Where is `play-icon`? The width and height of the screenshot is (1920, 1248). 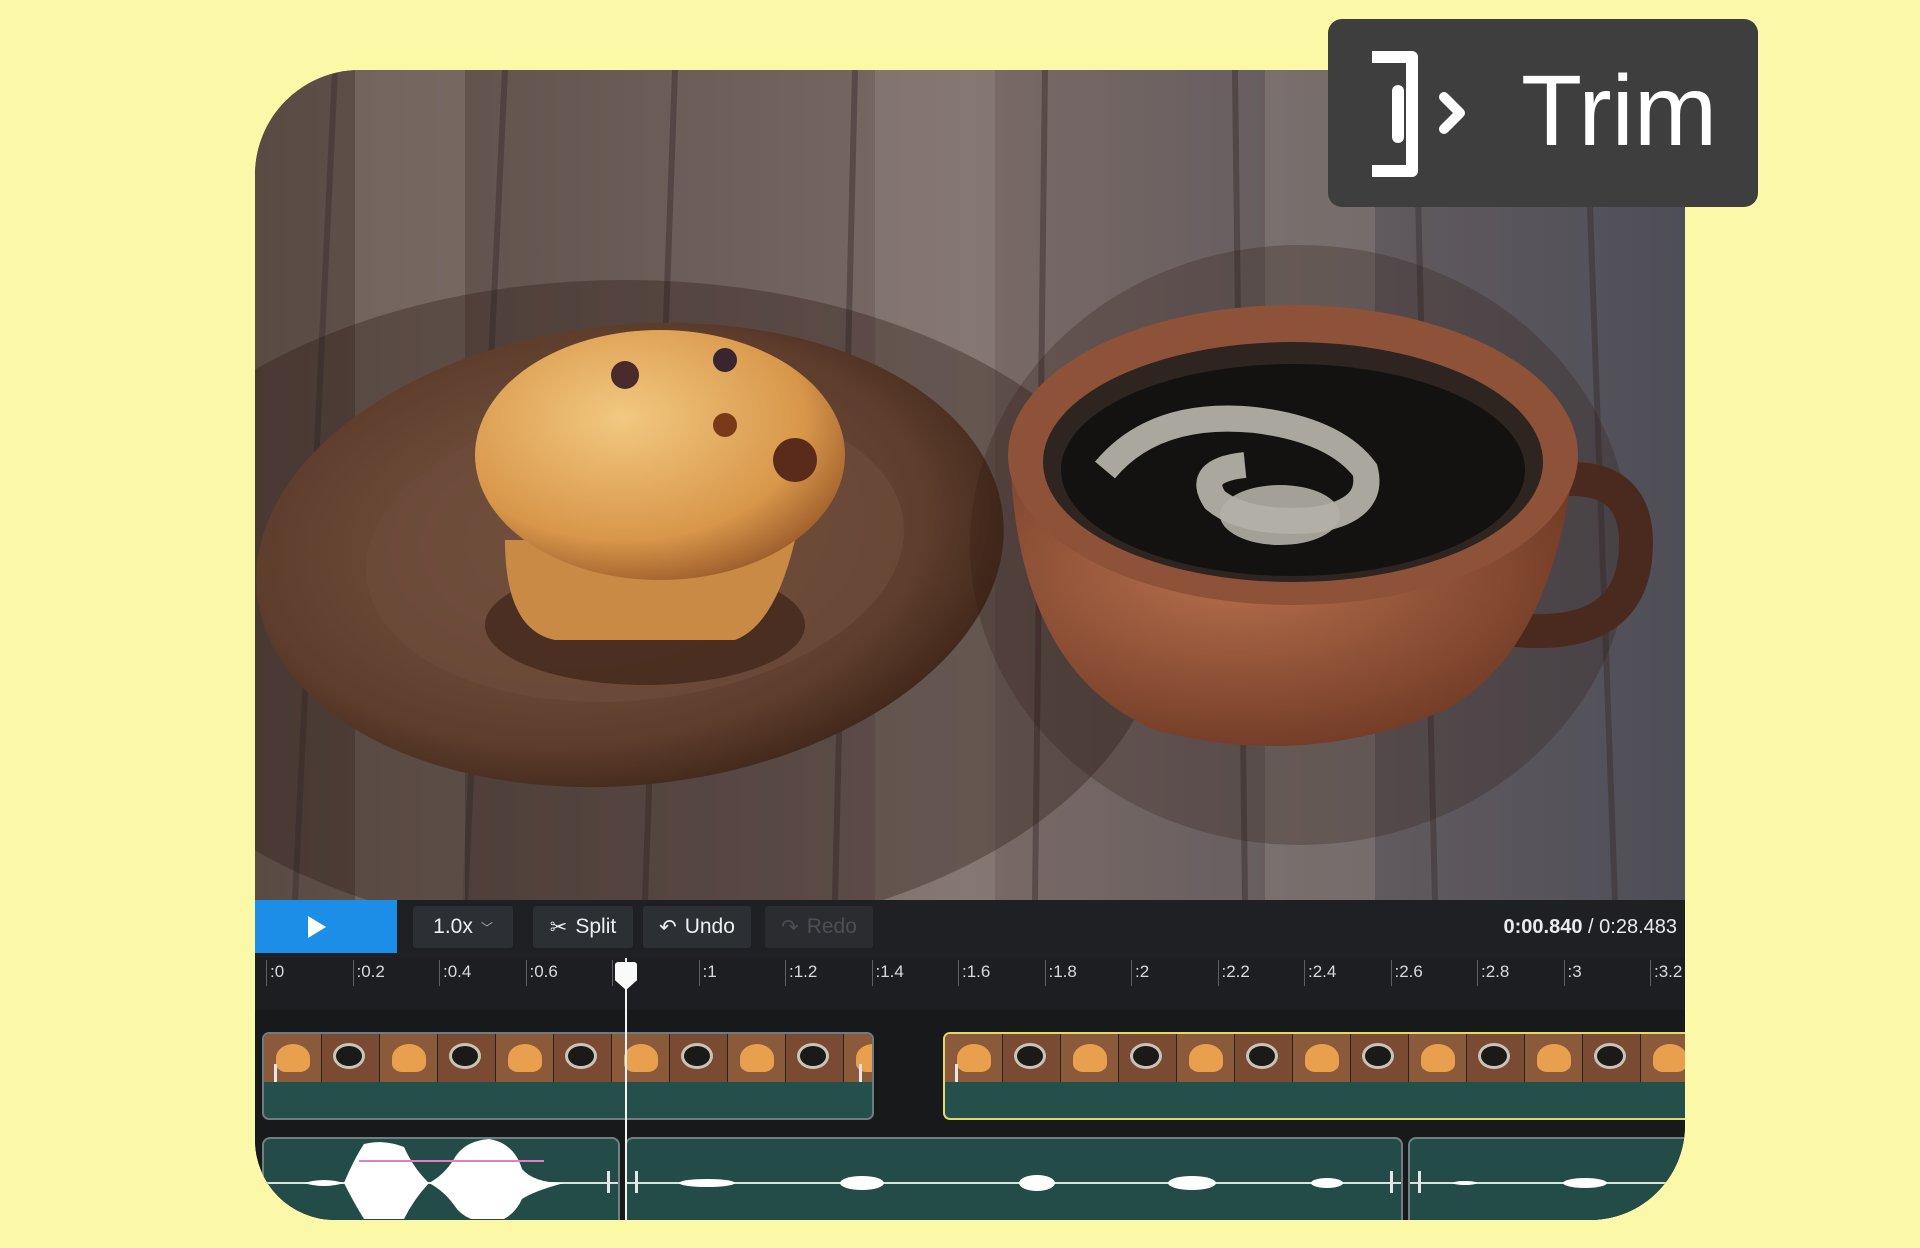
play-icon is located at coordinates (317, 927).